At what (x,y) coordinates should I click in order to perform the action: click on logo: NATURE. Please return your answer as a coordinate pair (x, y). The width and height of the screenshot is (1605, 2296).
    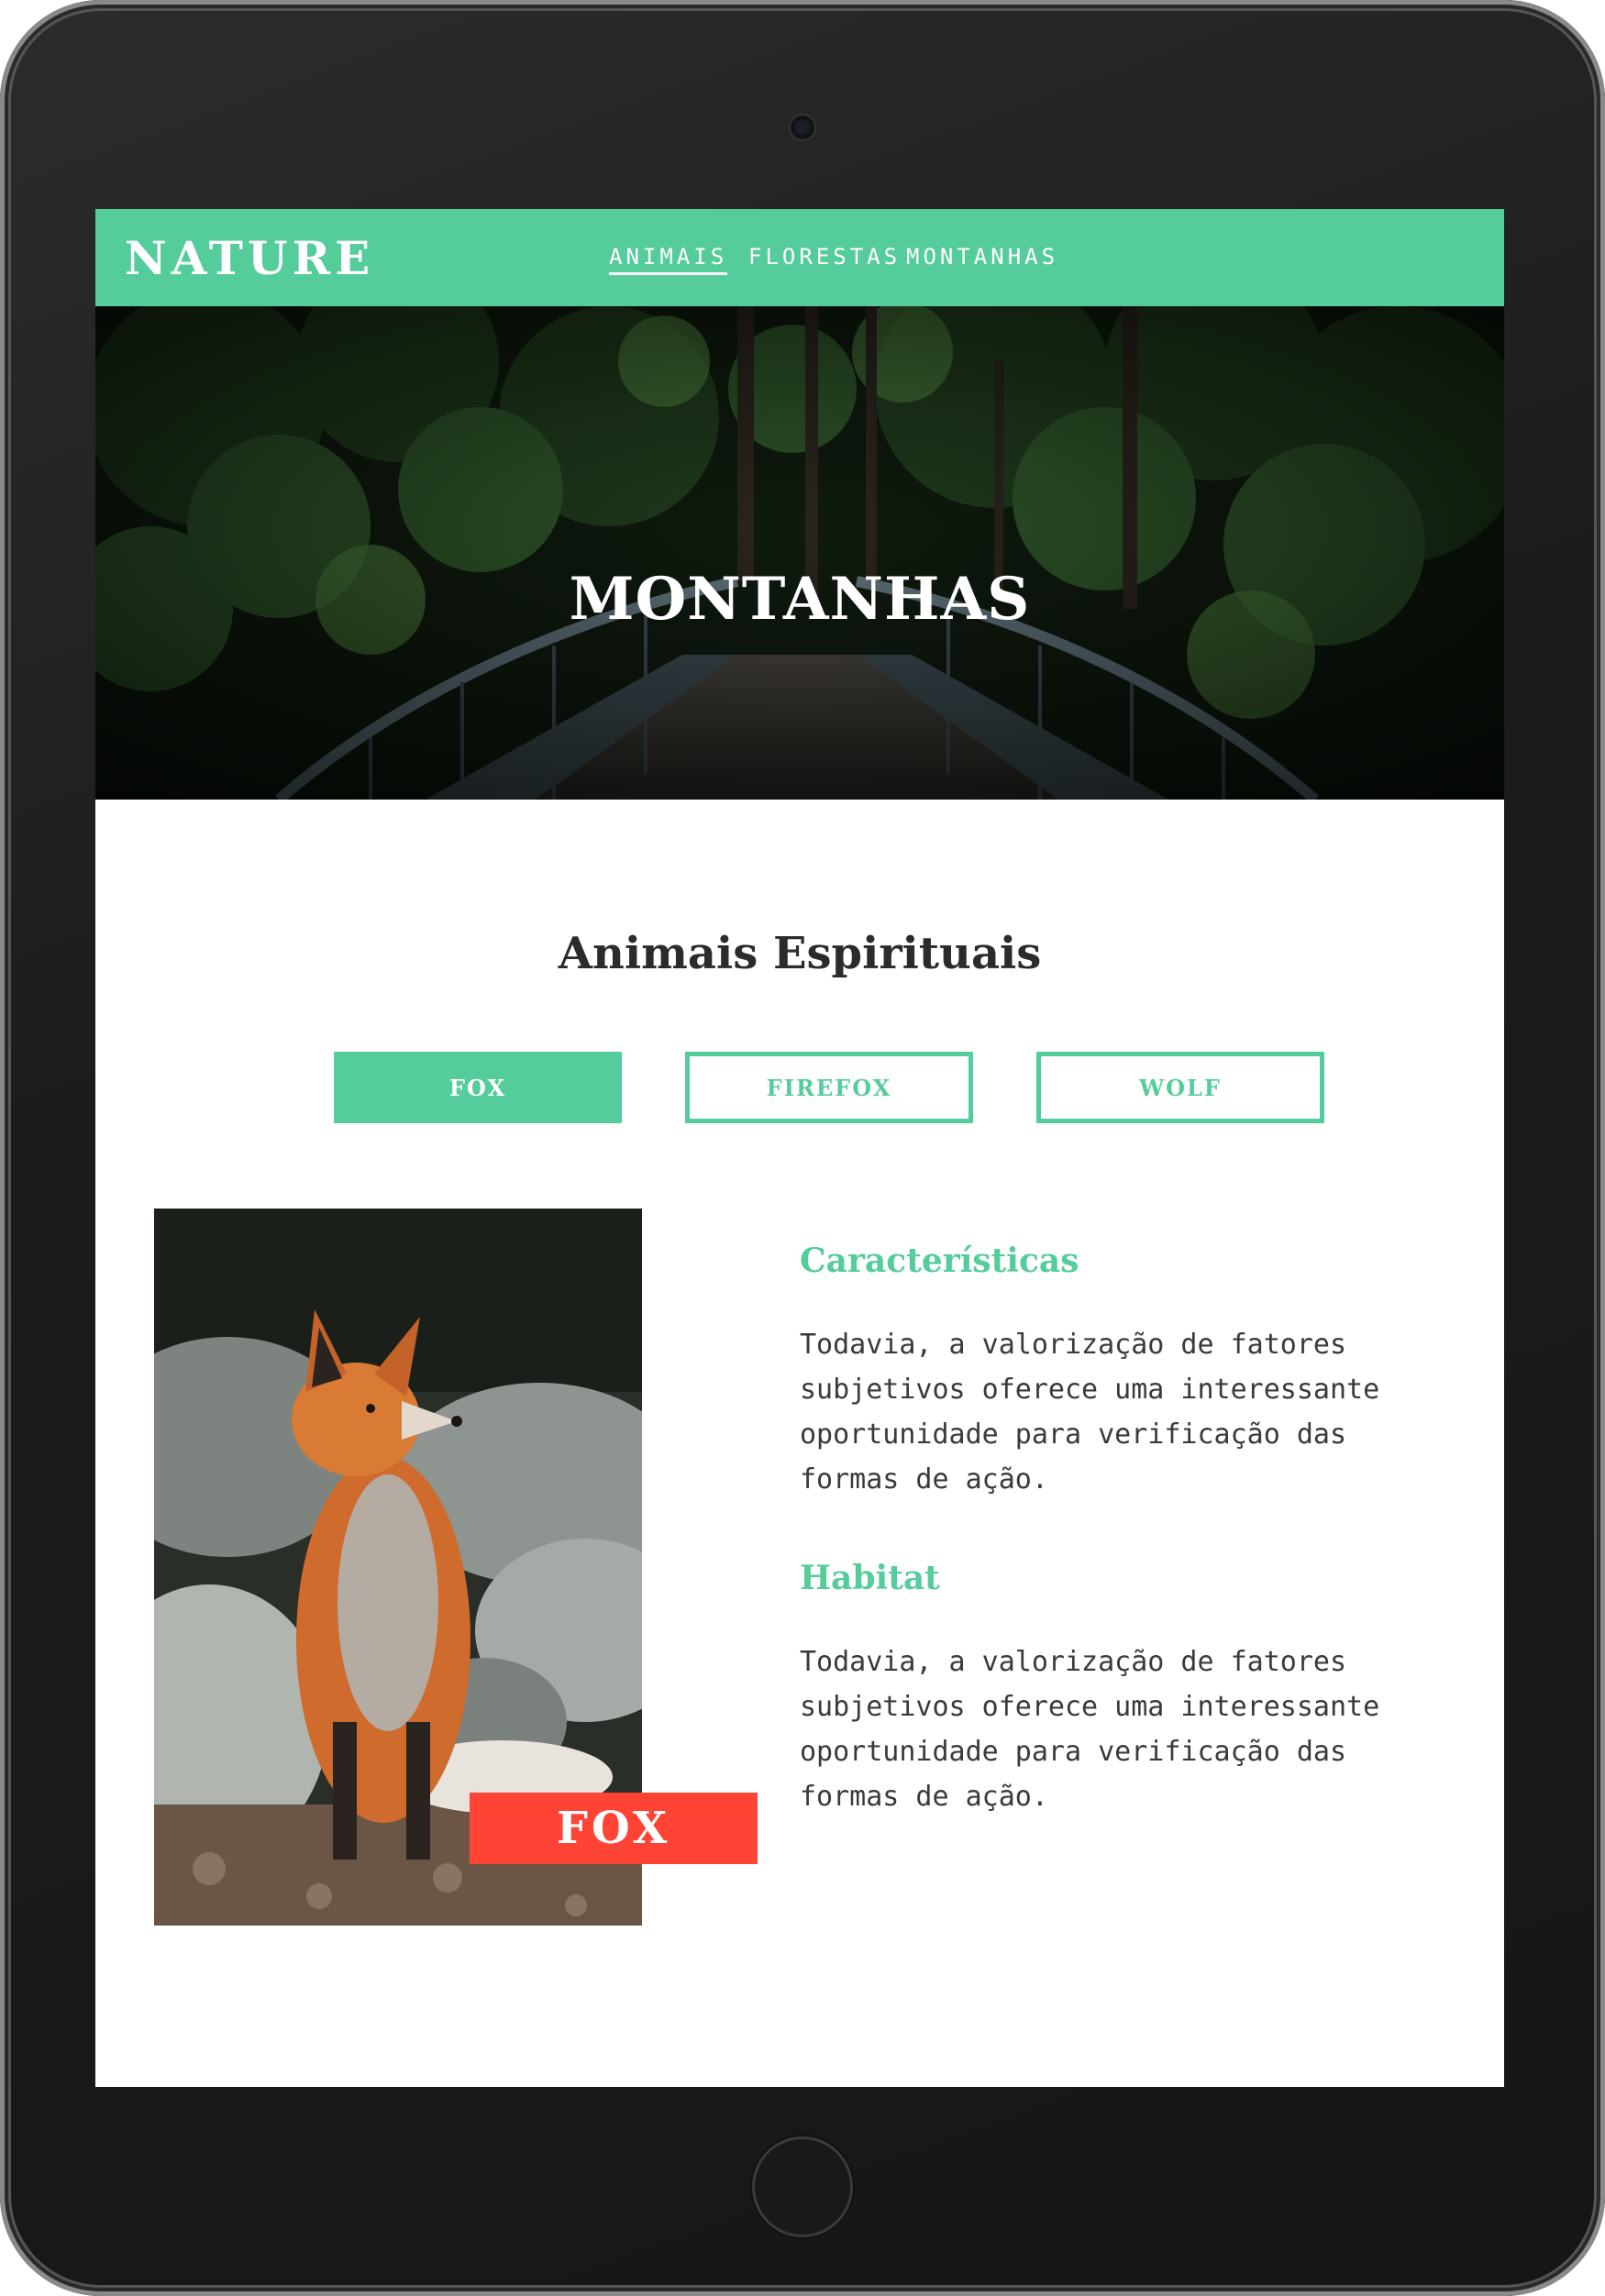
    Looking at the image, I should click on (249, 258).